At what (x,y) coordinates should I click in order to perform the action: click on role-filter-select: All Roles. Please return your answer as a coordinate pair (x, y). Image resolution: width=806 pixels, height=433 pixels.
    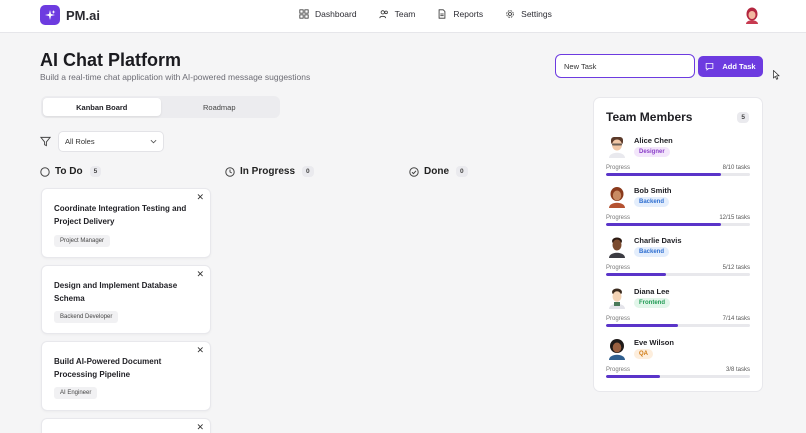
    Looking at the image, I should click on (111, 141).